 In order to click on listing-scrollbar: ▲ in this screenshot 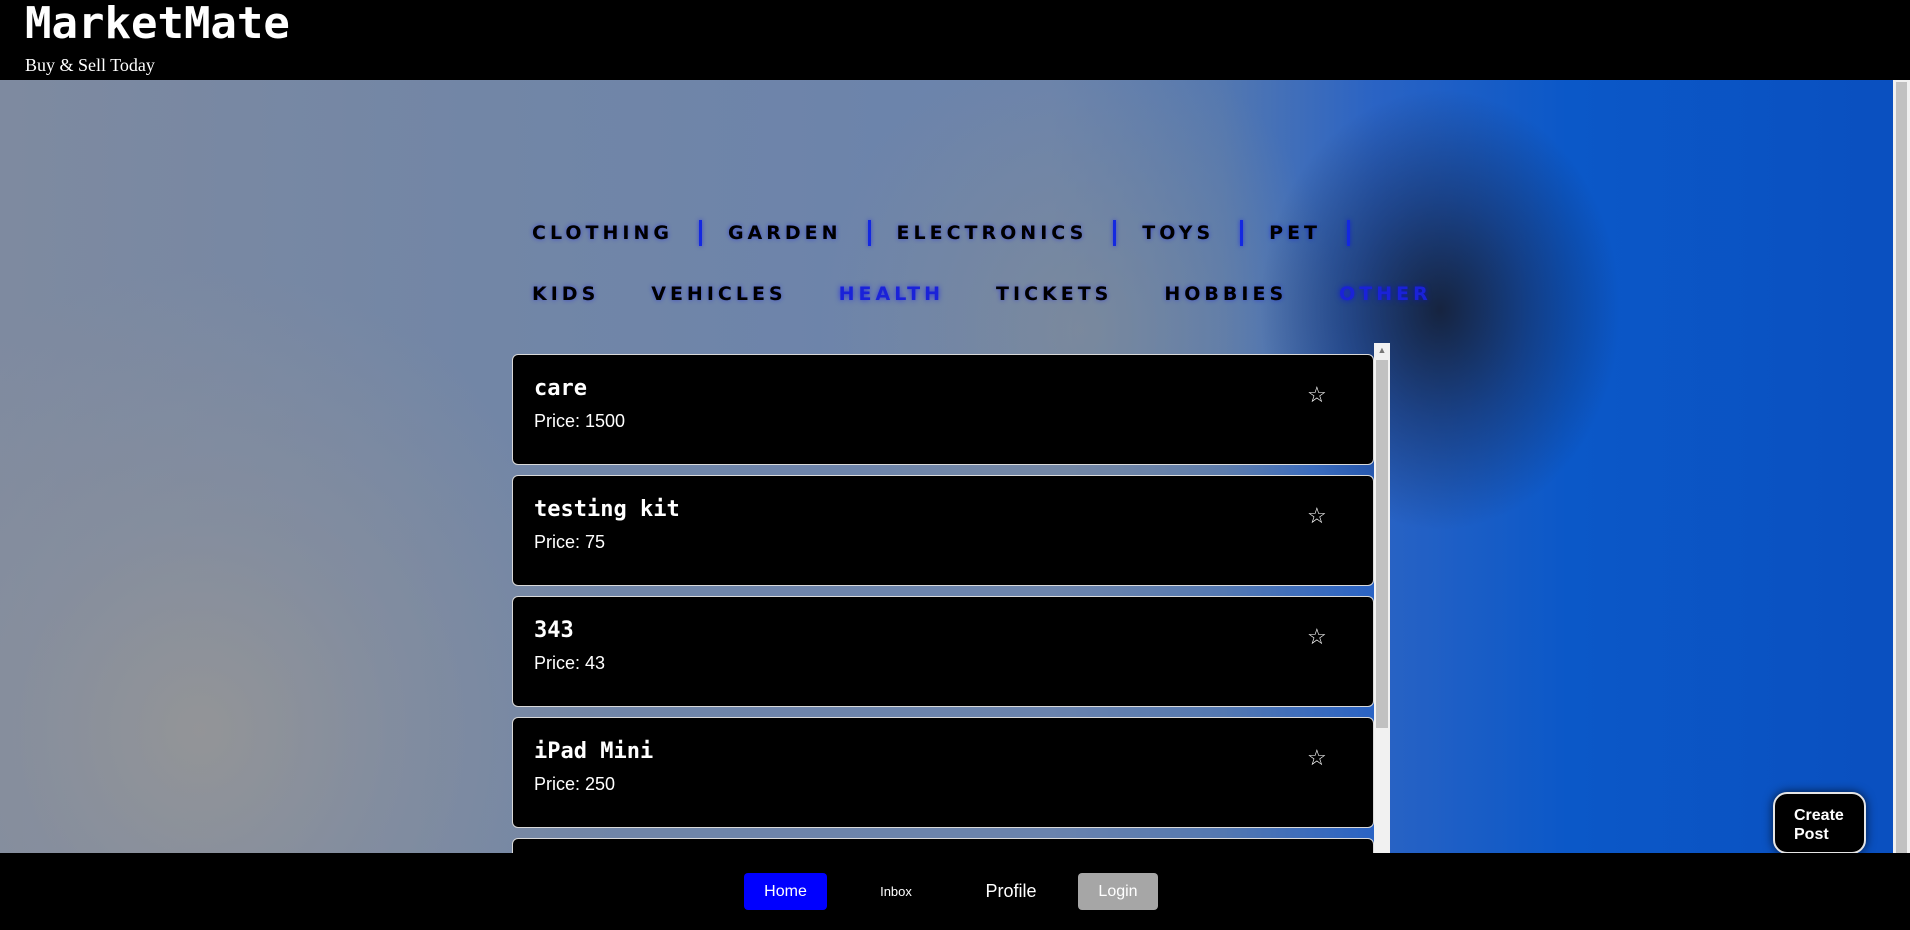, I will do `click(1382, 598)`.